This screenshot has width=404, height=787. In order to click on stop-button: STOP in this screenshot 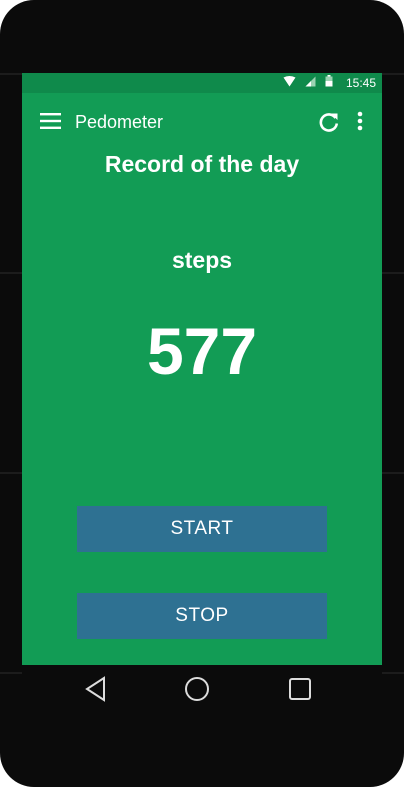, I will do `click(202, 616)`.